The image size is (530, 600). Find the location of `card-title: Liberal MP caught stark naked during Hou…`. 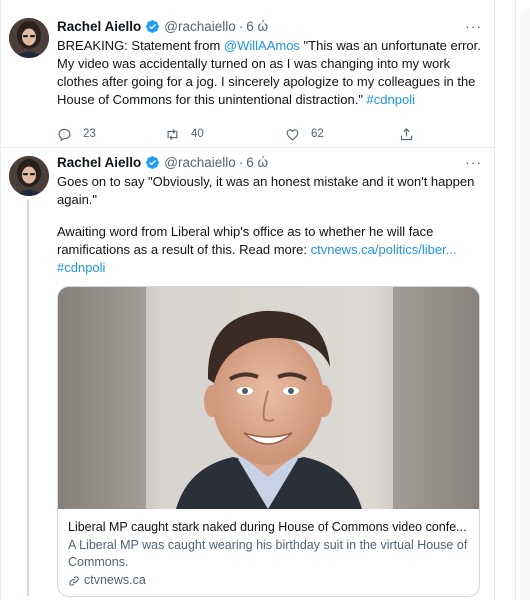

card-title: Liberal MP caught stark naked during Hou… is located at coordinates (268, 527).